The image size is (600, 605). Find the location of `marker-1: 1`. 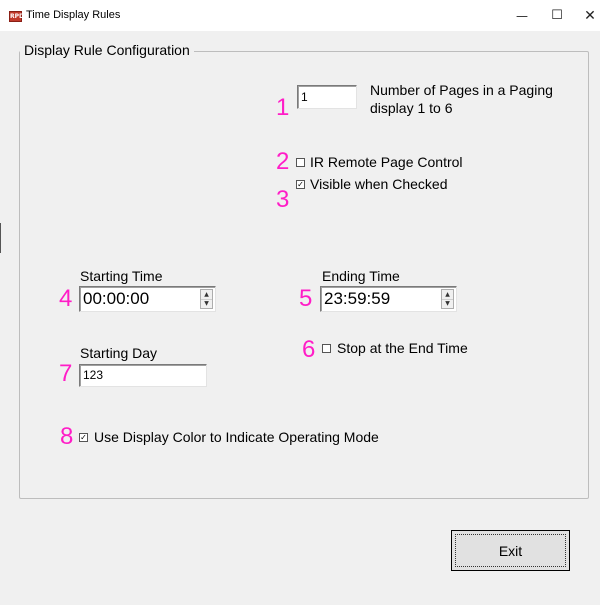

marker-1: 1 is located at coordinates (283, 107).